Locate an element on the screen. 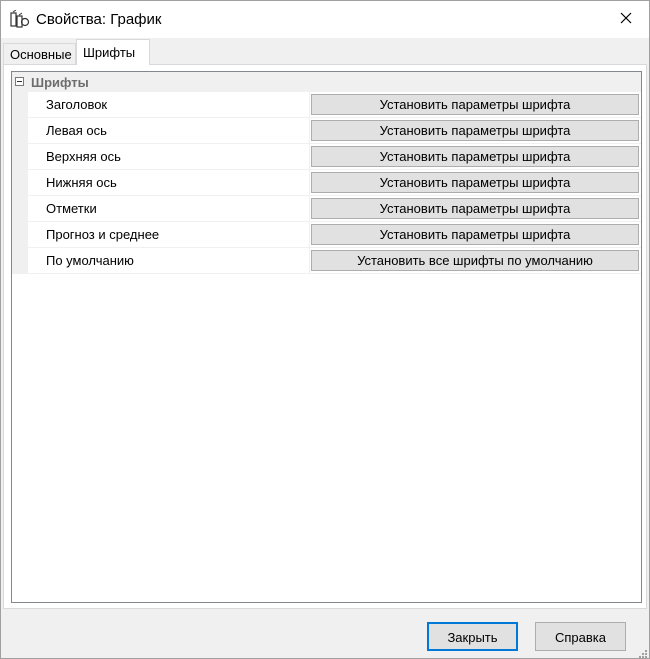 Image resolution: width=650 pixels, height=659 pixels. category-row-fonts: Шрифты is located at coordinates (326, 82).